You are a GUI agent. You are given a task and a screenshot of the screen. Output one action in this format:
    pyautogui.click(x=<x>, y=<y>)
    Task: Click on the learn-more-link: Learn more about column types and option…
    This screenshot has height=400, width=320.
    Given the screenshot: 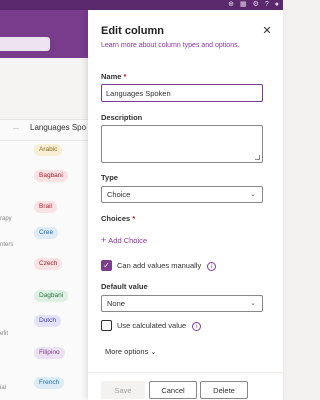 What is the action you would take?
    pyautogui.click(x=170, y=45)
    